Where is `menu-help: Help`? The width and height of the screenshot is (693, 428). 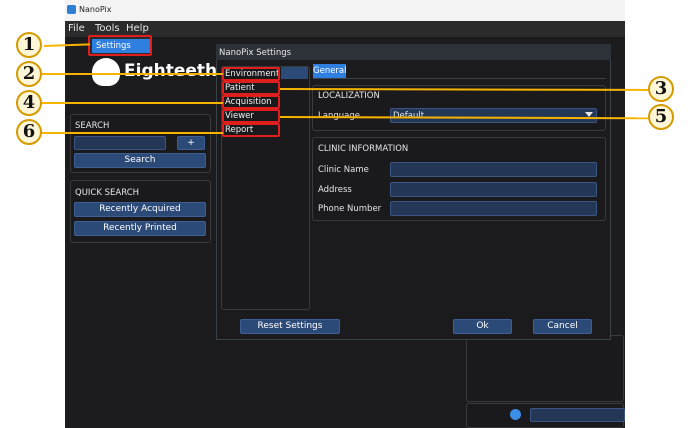 menu-help: Help is located at coordinates (137, 28).